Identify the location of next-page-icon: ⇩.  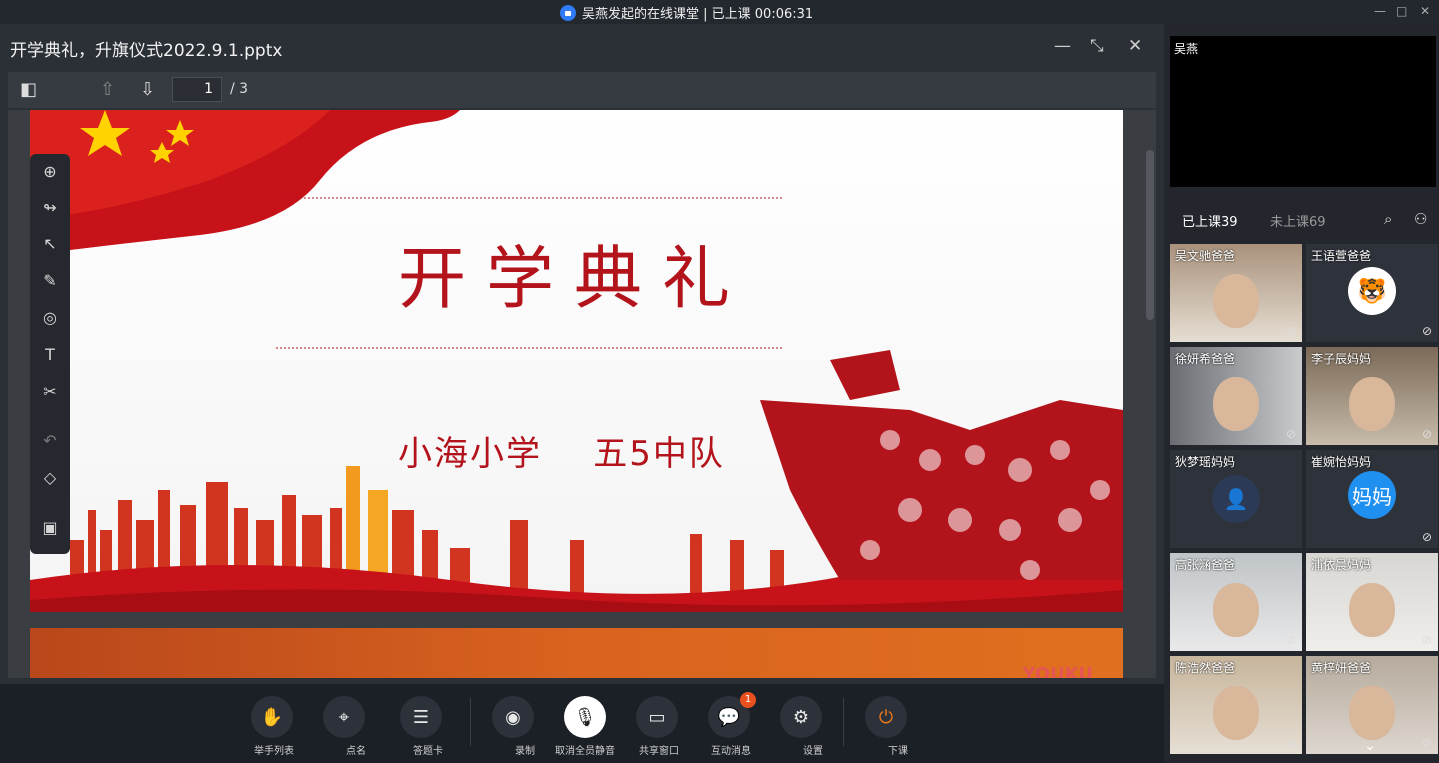
(147, 89).